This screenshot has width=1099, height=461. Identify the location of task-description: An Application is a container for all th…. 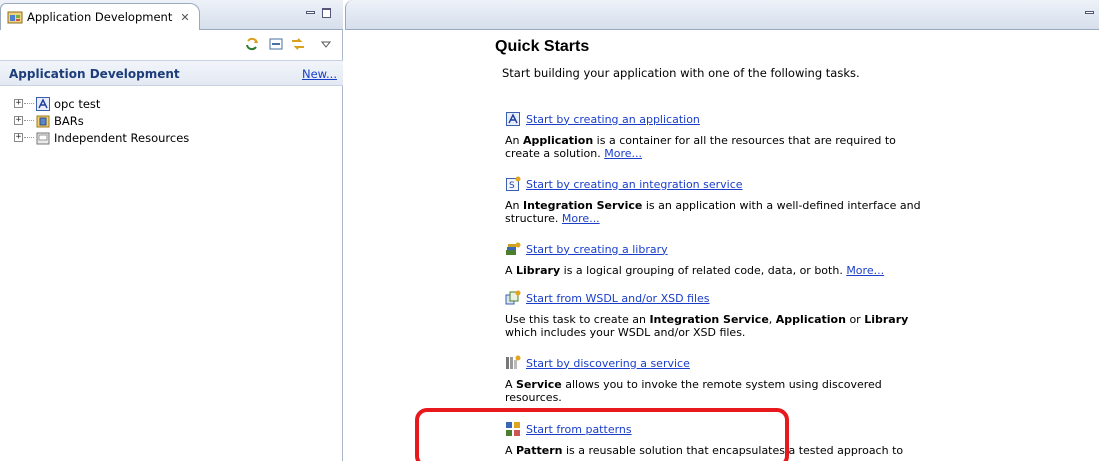
(700, 147).